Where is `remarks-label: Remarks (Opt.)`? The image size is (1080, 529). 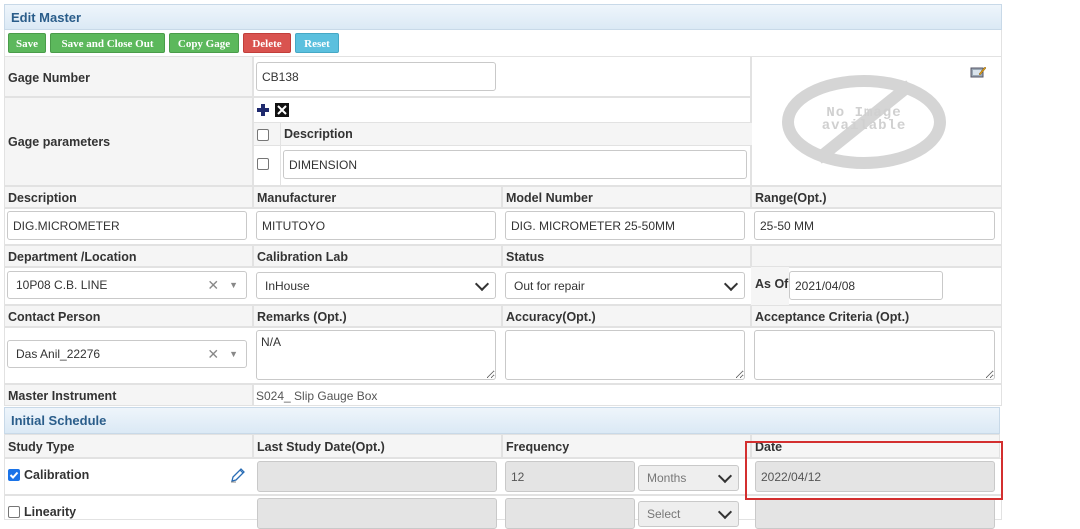
remarks-label: Remarks (Opt.) is located at coordinates (302, 317).